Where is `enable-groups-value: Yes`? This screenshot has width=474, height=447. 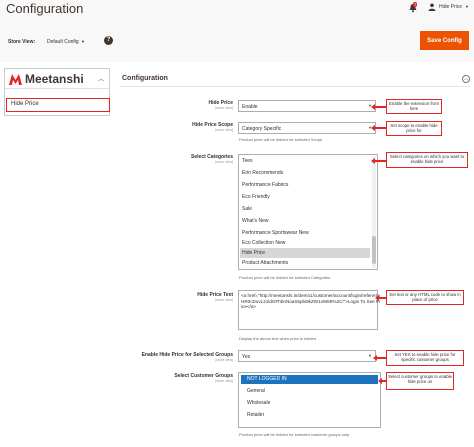
enable-groups-value: Yes is located at coordinates (246, 357).